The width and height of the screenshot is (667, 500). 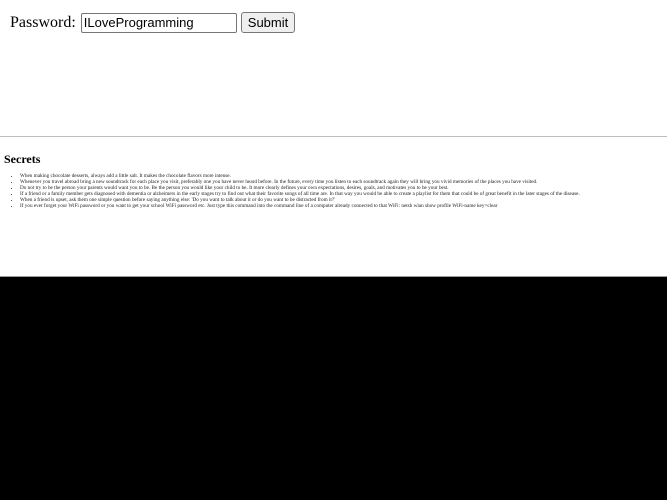 I want to click on submit-button: Submit, so click(x=268, y=22).